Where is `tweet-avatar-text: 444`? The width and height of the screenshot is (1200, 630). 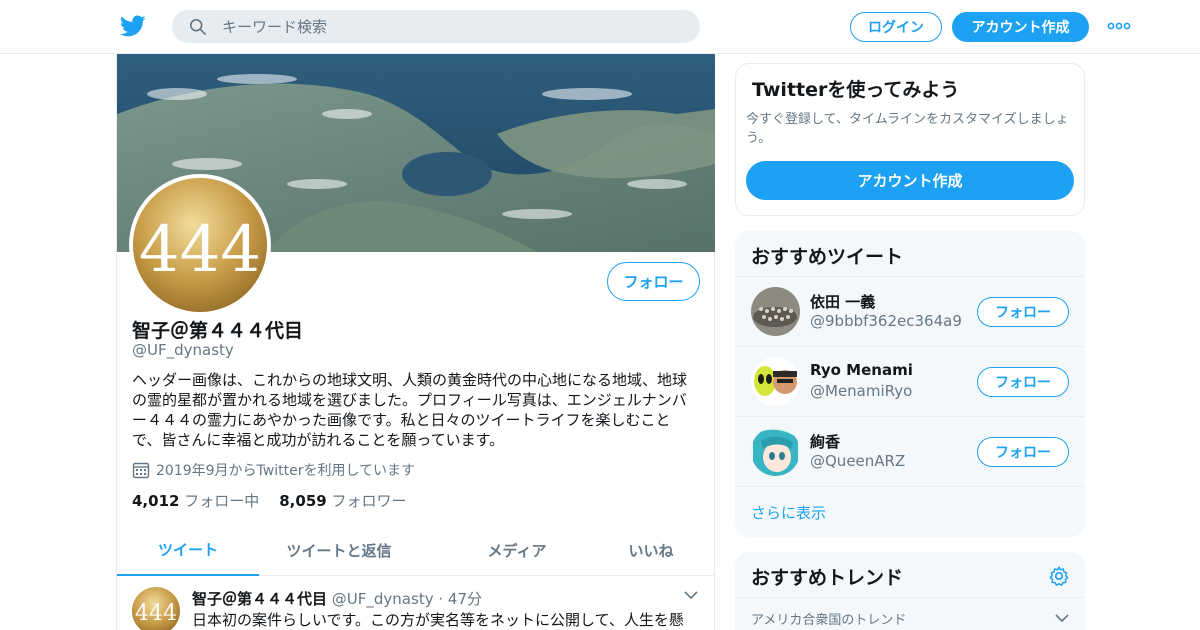 tweet-avatar-text: 444 is located at coordinates (156, 613).